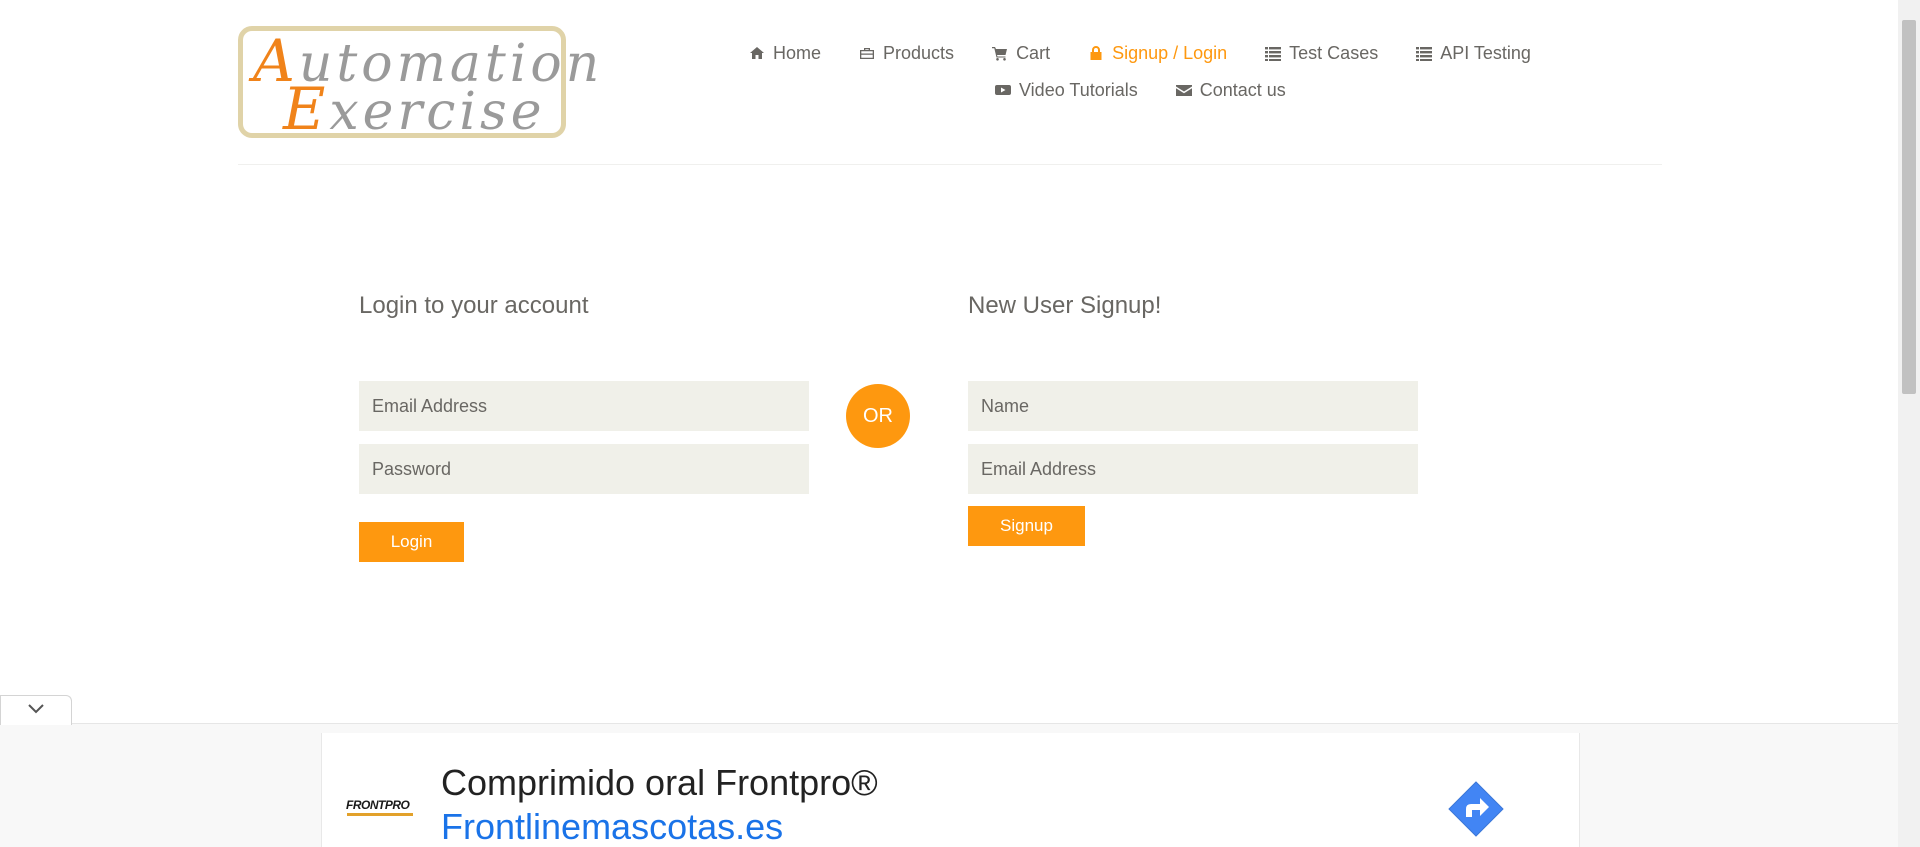 This screenshot has height=847, width=1920. What do you see at coordinates (584, 469) in the screenshot?
I see `login-password-input` at bounding box center [584, 469].